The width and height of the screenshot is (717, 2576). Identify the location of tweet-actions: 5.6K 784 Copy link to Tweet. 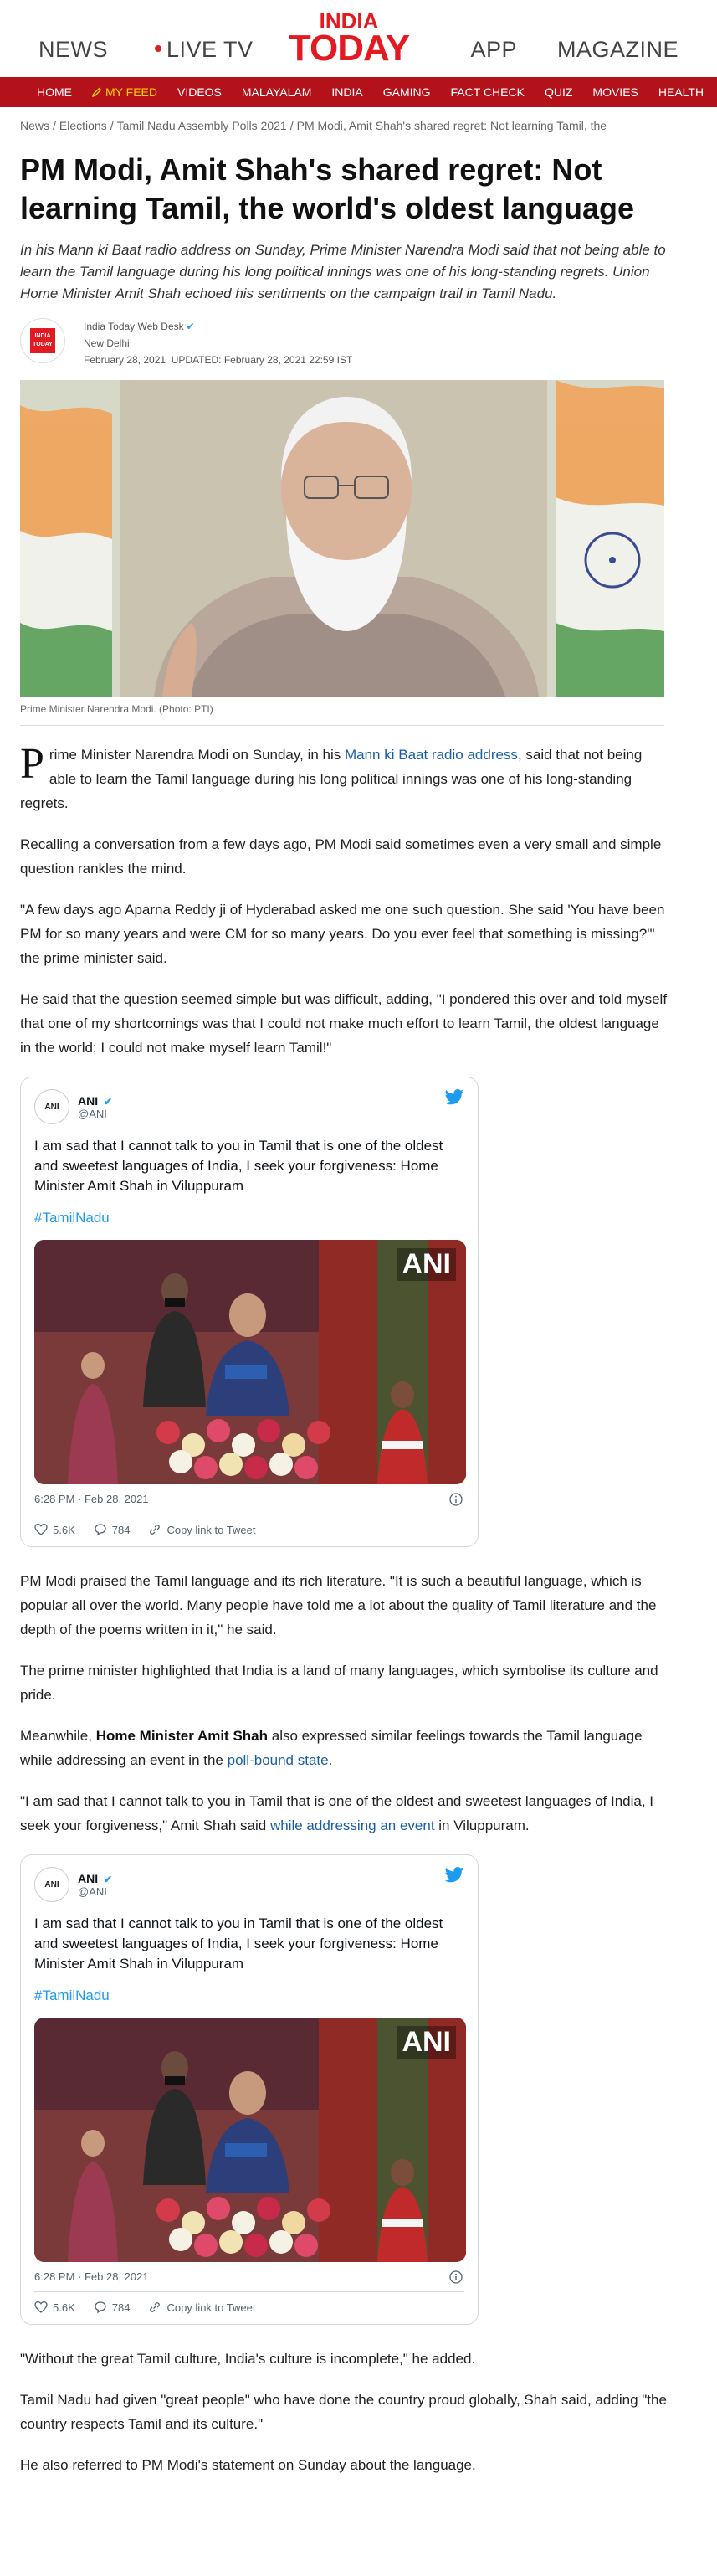
(249, 1525).